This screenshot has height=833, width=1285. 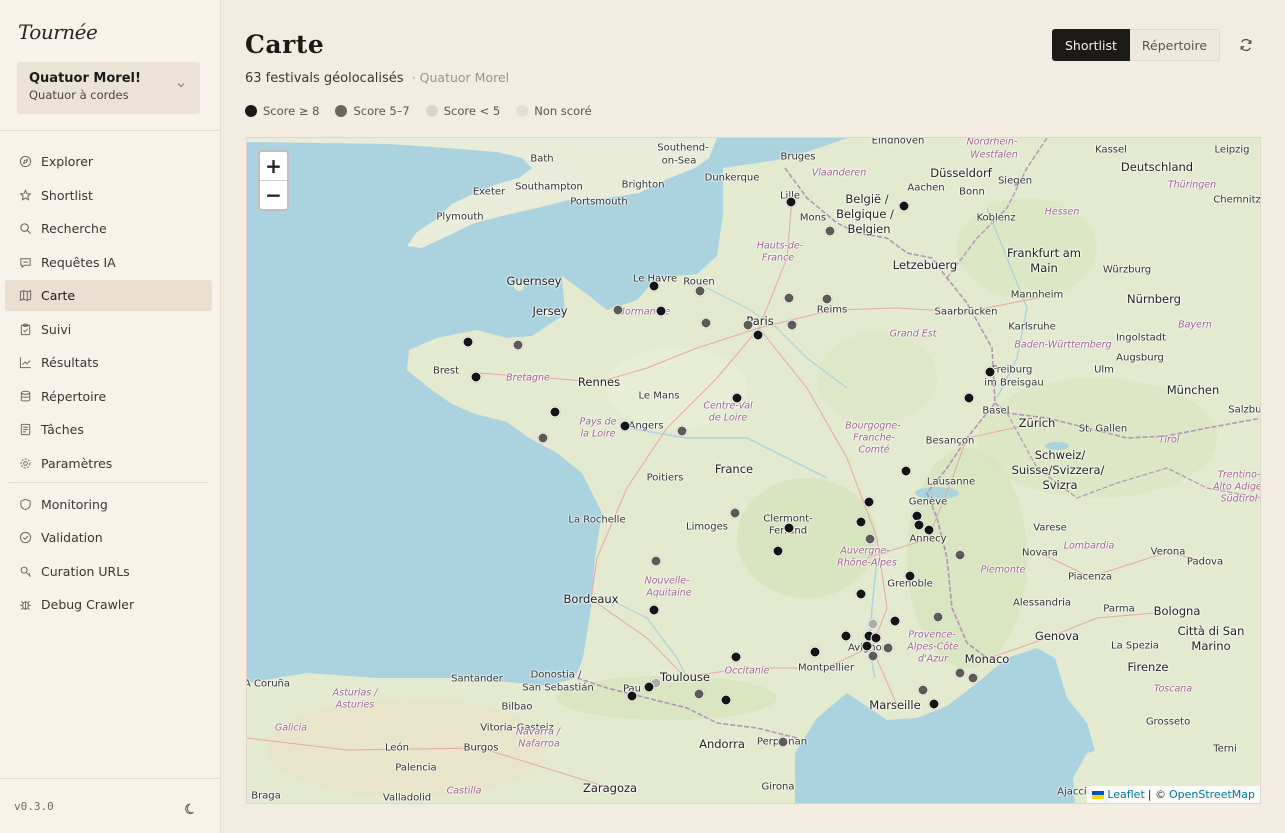 I want to click on map-place-label: on-Sea, so click(x=679, y=161).